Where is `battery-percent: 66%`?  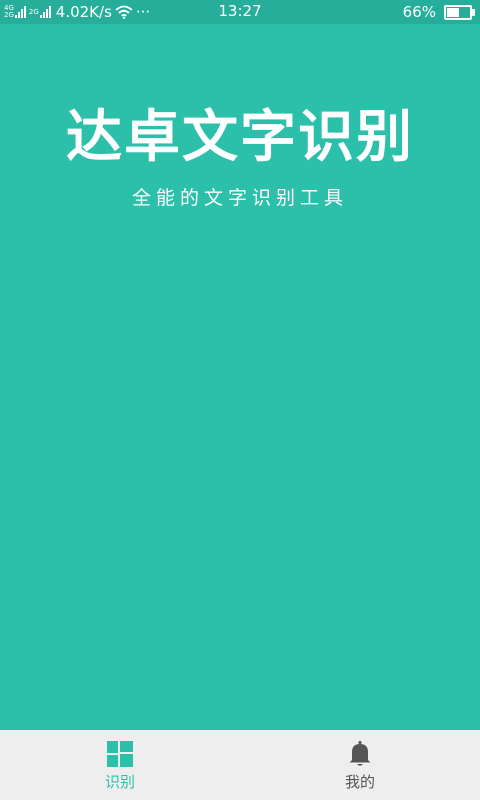 battery-percent: 66% is located at coordinates (419, 12).